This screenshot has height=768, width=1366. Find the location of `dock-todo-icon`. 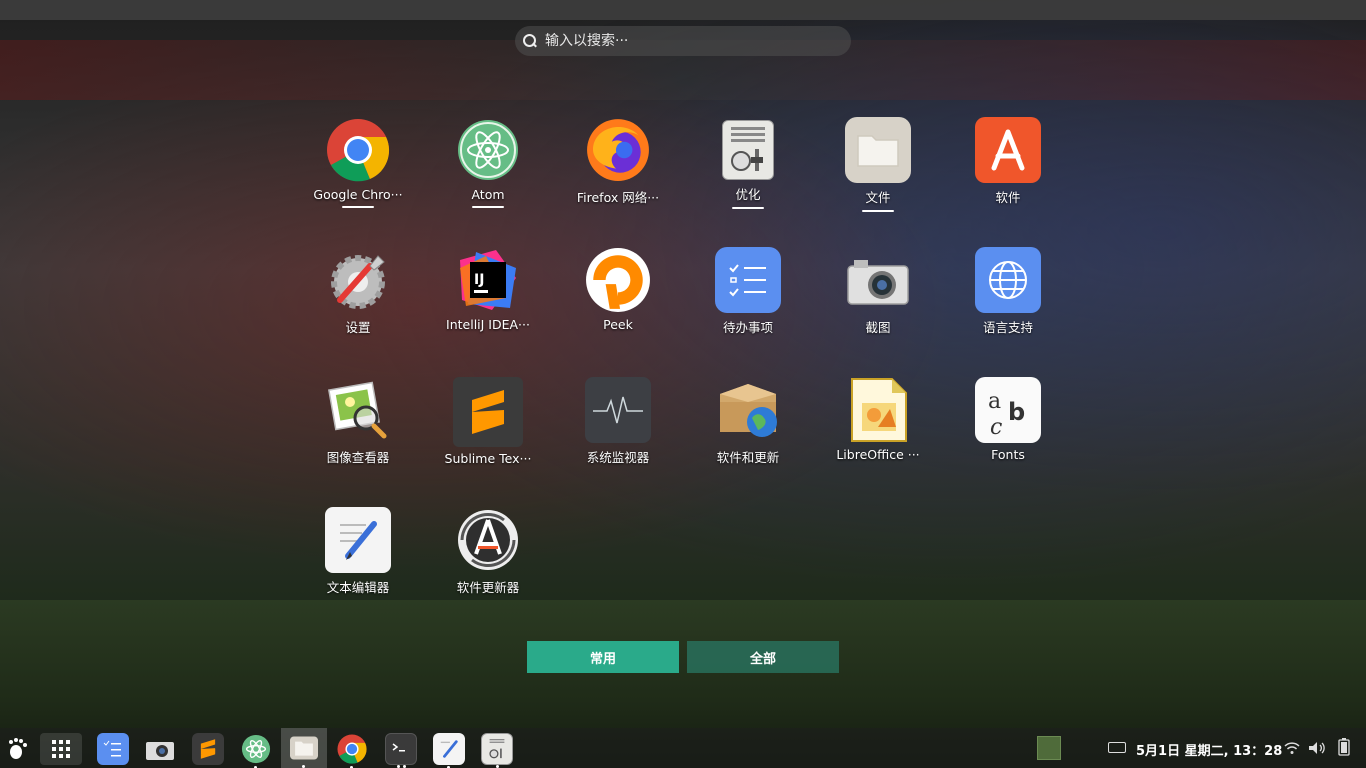

dock-todo-icon is located at coordinates (113, 749).